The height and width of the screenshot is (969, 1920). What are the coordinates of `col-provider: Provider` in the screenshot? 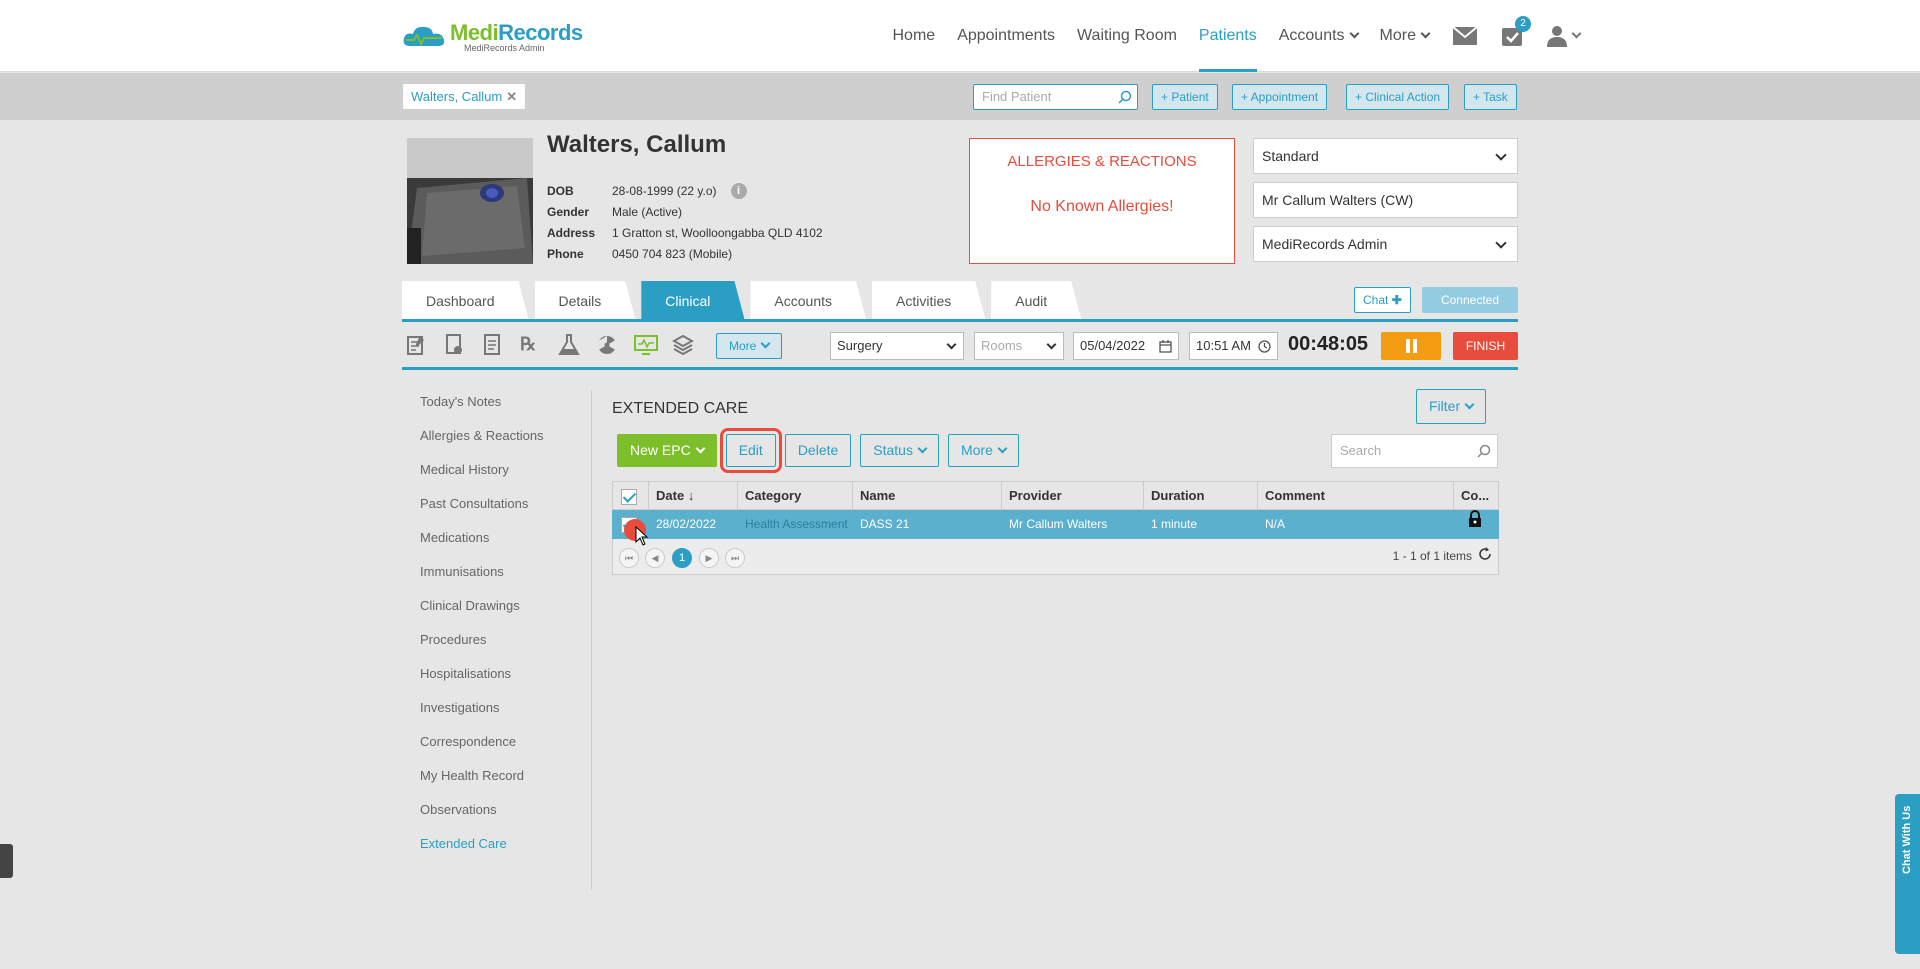 It's located at (1072, 495).